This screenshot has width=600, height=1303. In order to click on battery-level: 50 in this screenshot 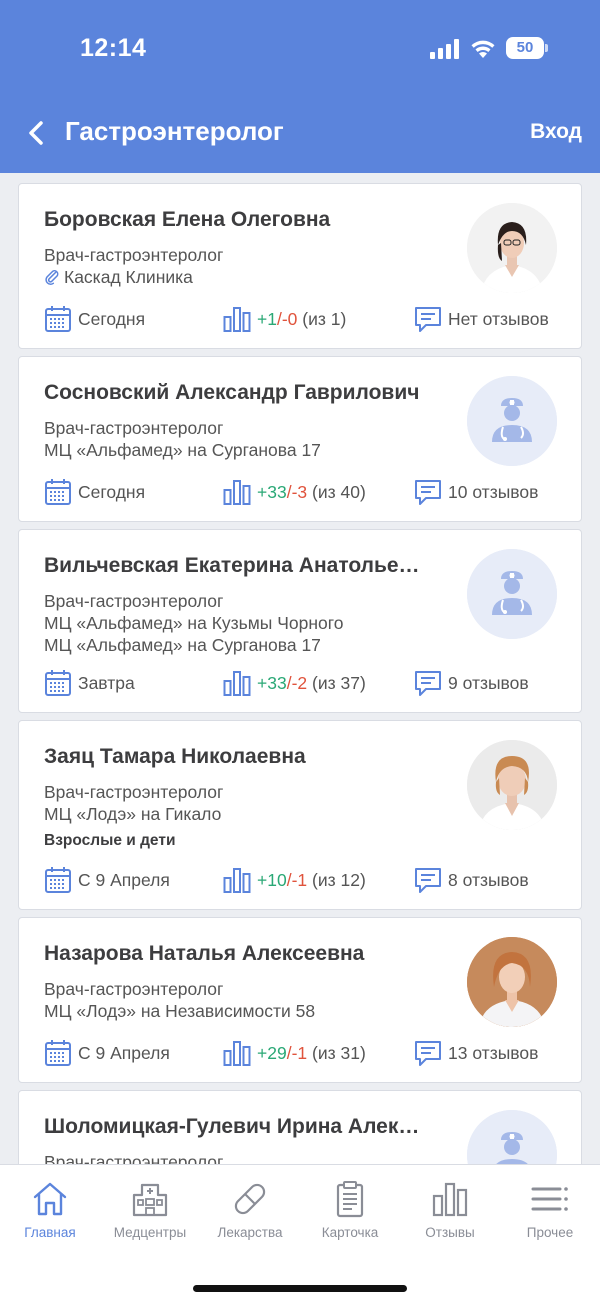, I will do `click(525, 48)`.